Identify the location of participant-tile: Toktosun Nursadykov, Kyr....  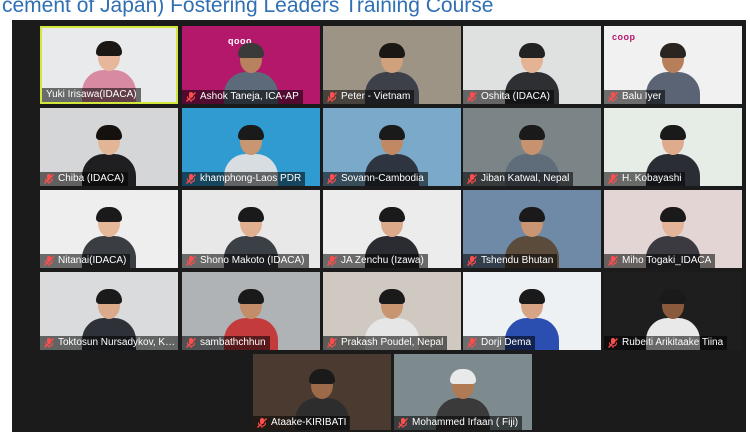
(109, 311).